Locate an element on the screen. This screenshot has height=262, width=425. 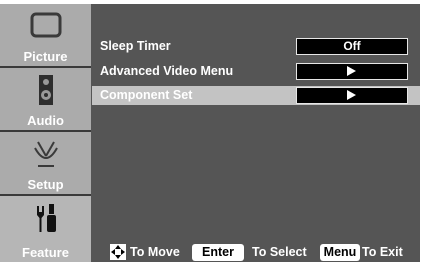
footer-hints: To Move Enter To Select Menu To Exit is located at coordinates (265, 252).